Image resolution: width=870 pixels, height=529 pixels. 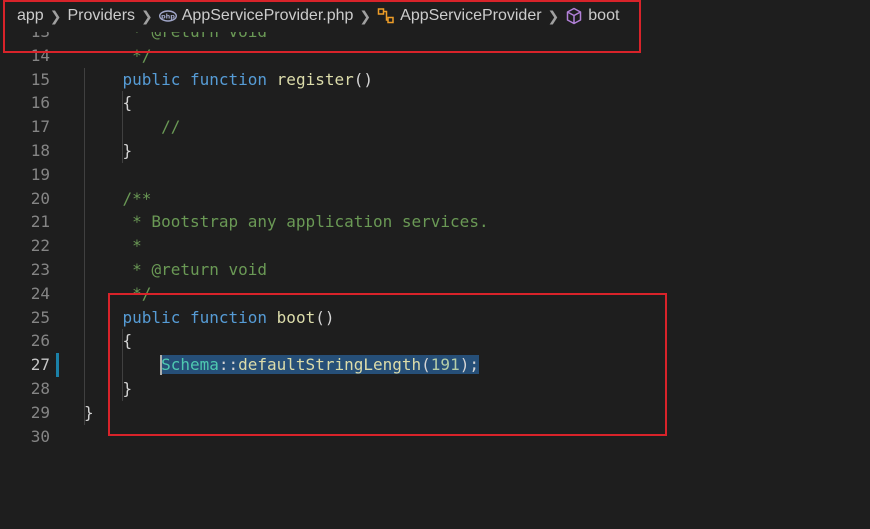 What do you see at coordinates (435, 341) in the screenshot?
I see `code-line: 26 {` at bounding box center [435, 341].